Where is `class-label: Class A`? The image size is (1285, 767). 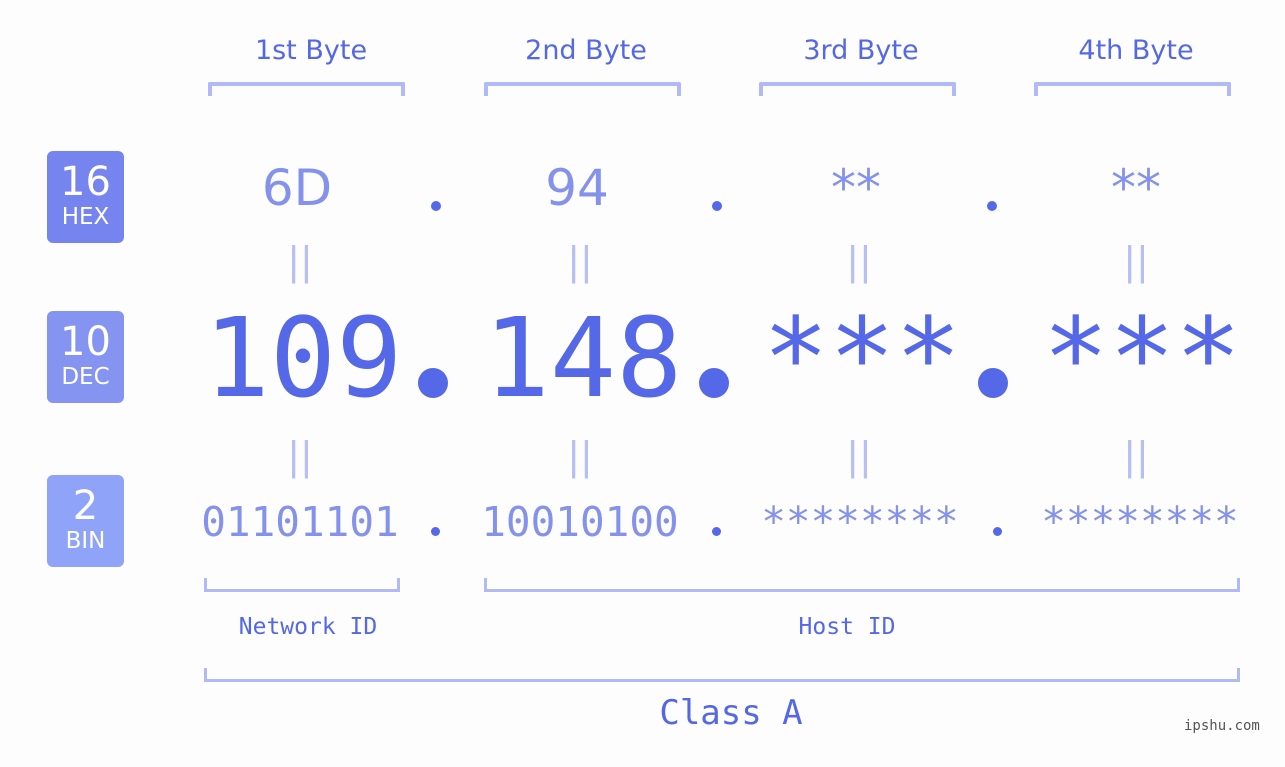 class-label: Class A is located at coordinates (731, 713).